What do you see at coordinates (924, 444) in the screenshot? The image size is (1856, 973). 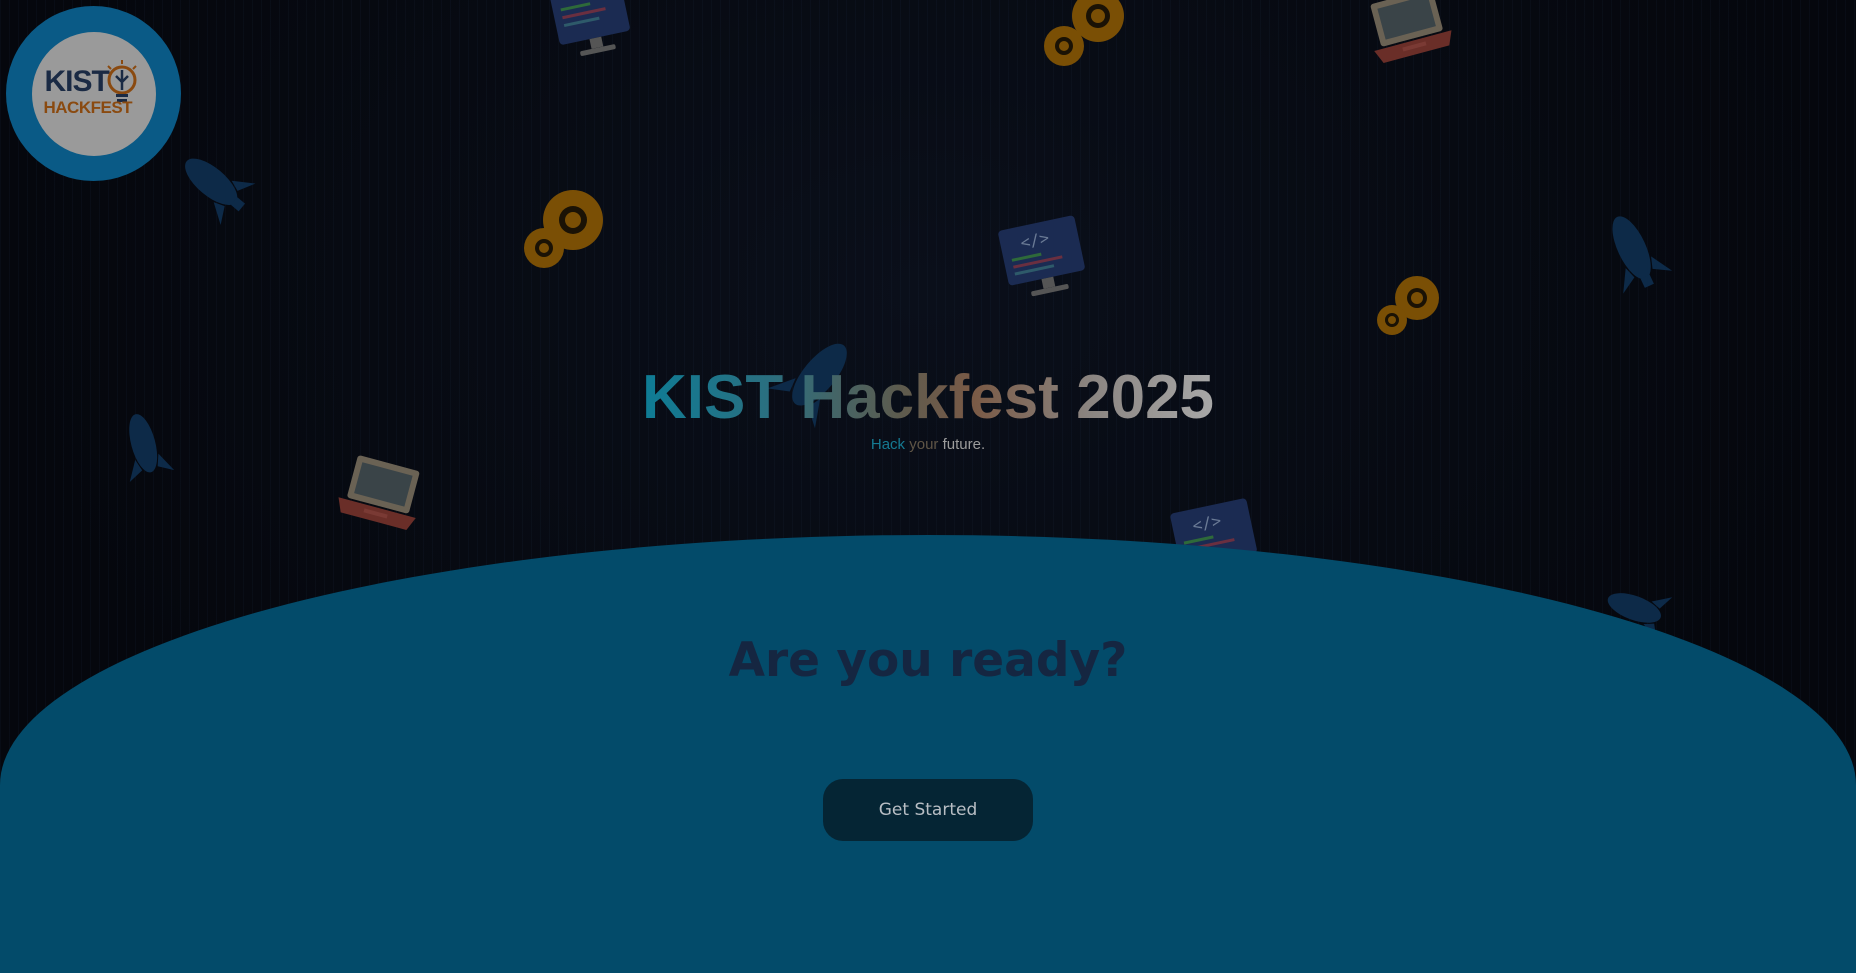 I see `tagline-your: your` at bounding box center [924, 444].